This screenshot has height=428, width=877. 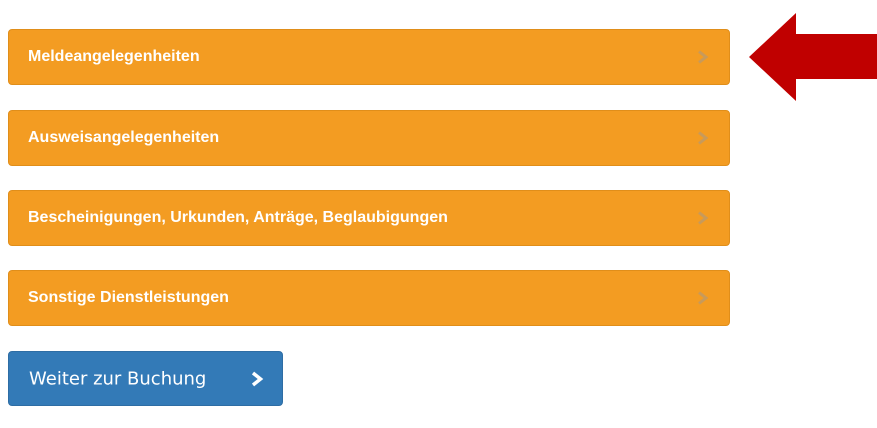 I want to click on continue-to-booking-button: Weiter zur Buchung, so click(x=145, y=378).